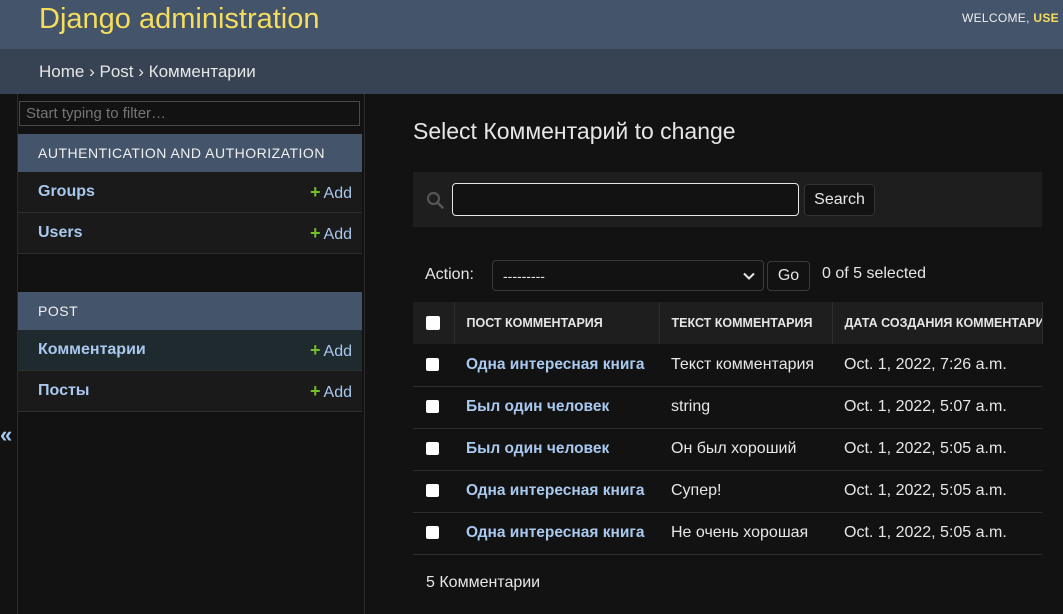 The image size is (1063, 614). Describe the element at coordinates (190, 153) in the screenshot. I see `module-caption-auth: AUTHENTICATION AND AUTHORIZATION` at that location.